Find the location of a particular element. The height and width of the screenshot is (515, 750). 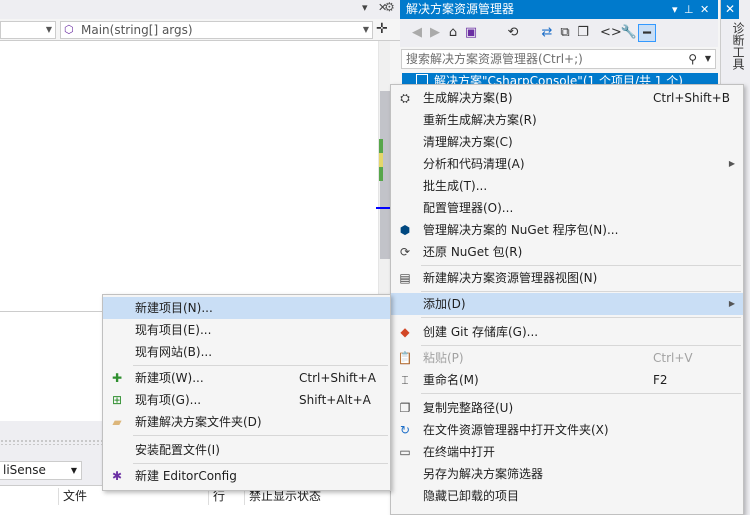

menu-item-add: 添加(D) ▶ is located at coordinates (567, 304).